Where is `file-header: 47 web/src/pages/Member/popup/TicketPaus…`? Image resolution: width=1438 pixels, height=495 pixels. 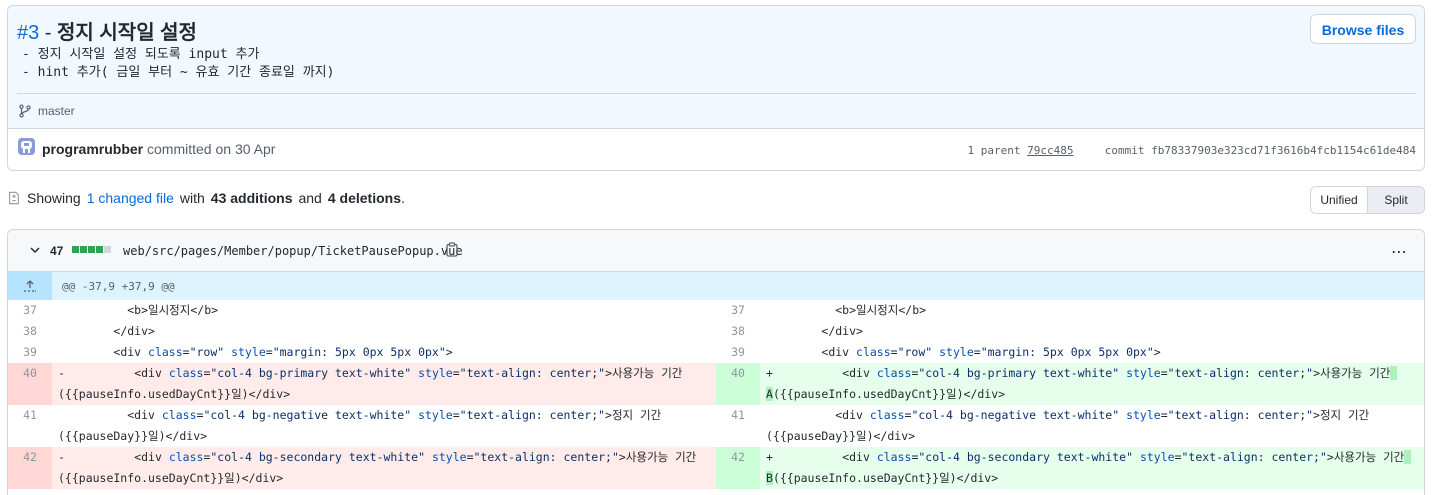 file-header: 47 web/src/pages/Member/popup/TicketPaus… is located at coordinates (716, 251).